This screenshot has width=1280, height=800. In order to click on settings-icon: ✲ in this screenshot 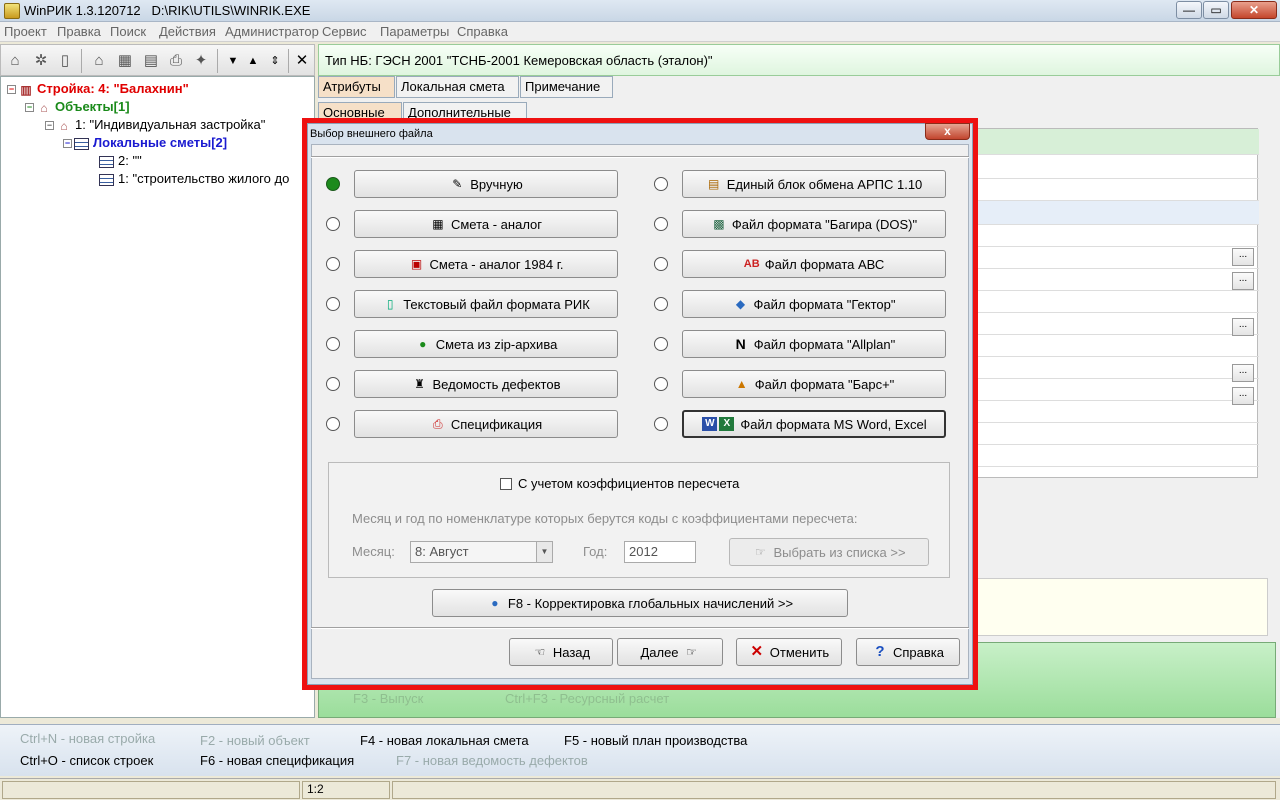, I will do `click(41, 61)`.